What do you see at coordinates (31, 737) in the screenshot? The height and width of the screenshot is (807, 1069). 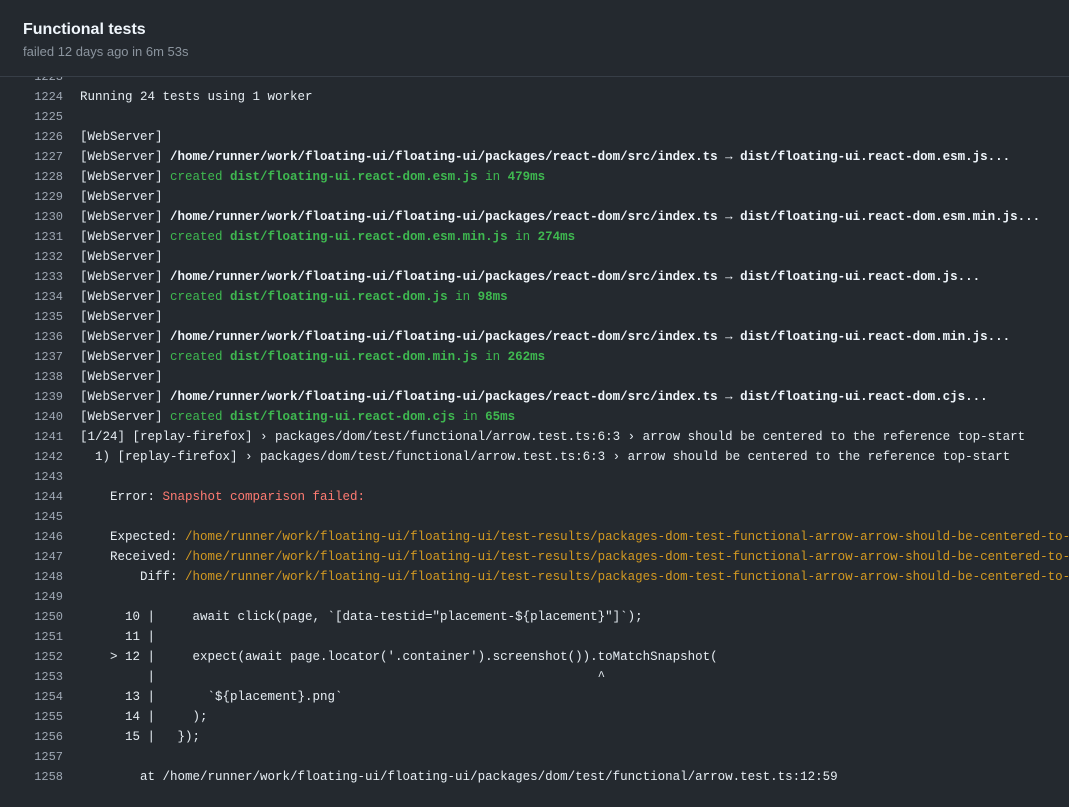 I see `line-number: 1256` at bounding box center [31, 737].